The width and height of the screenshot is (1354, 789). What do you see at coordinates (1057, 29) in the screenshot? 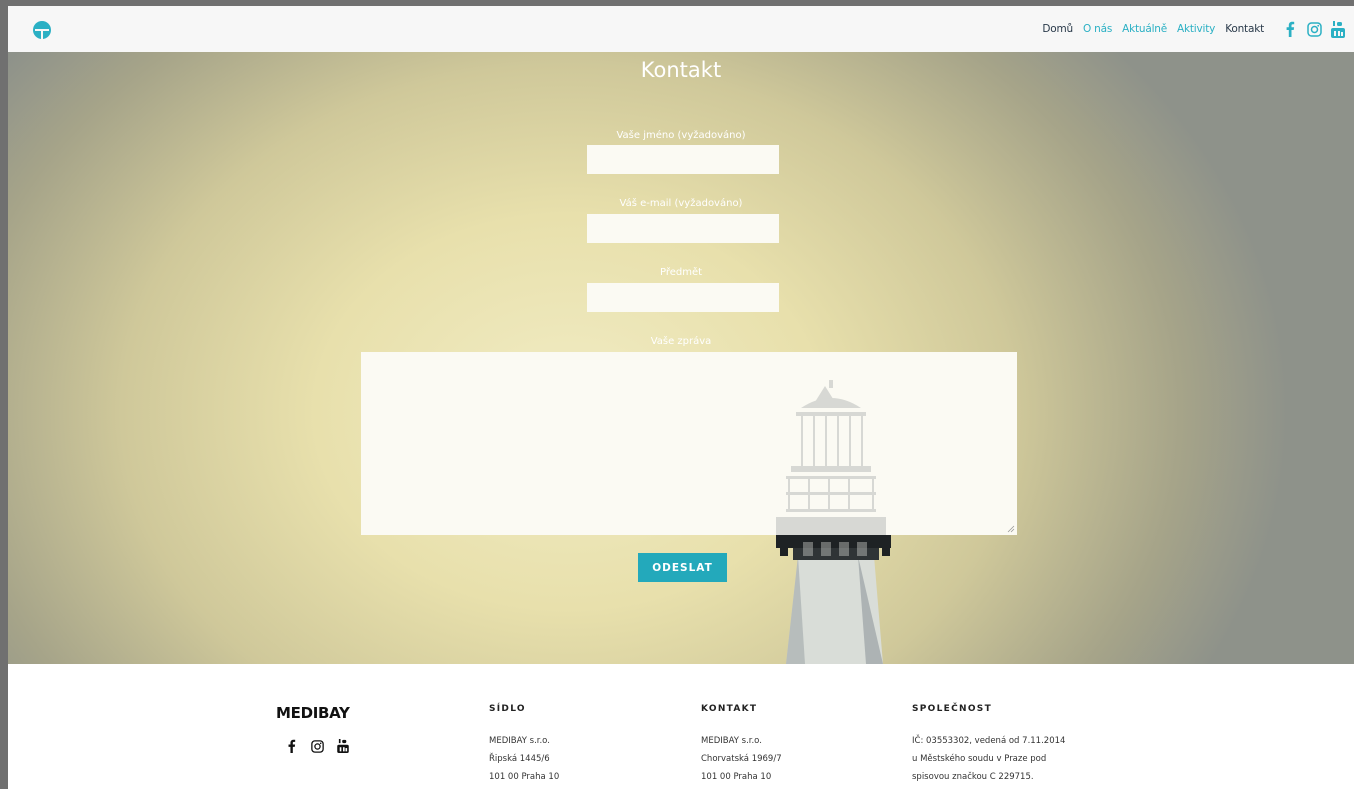
I see `nav-item-domu: Domů` at bounding box center [1057, 29].